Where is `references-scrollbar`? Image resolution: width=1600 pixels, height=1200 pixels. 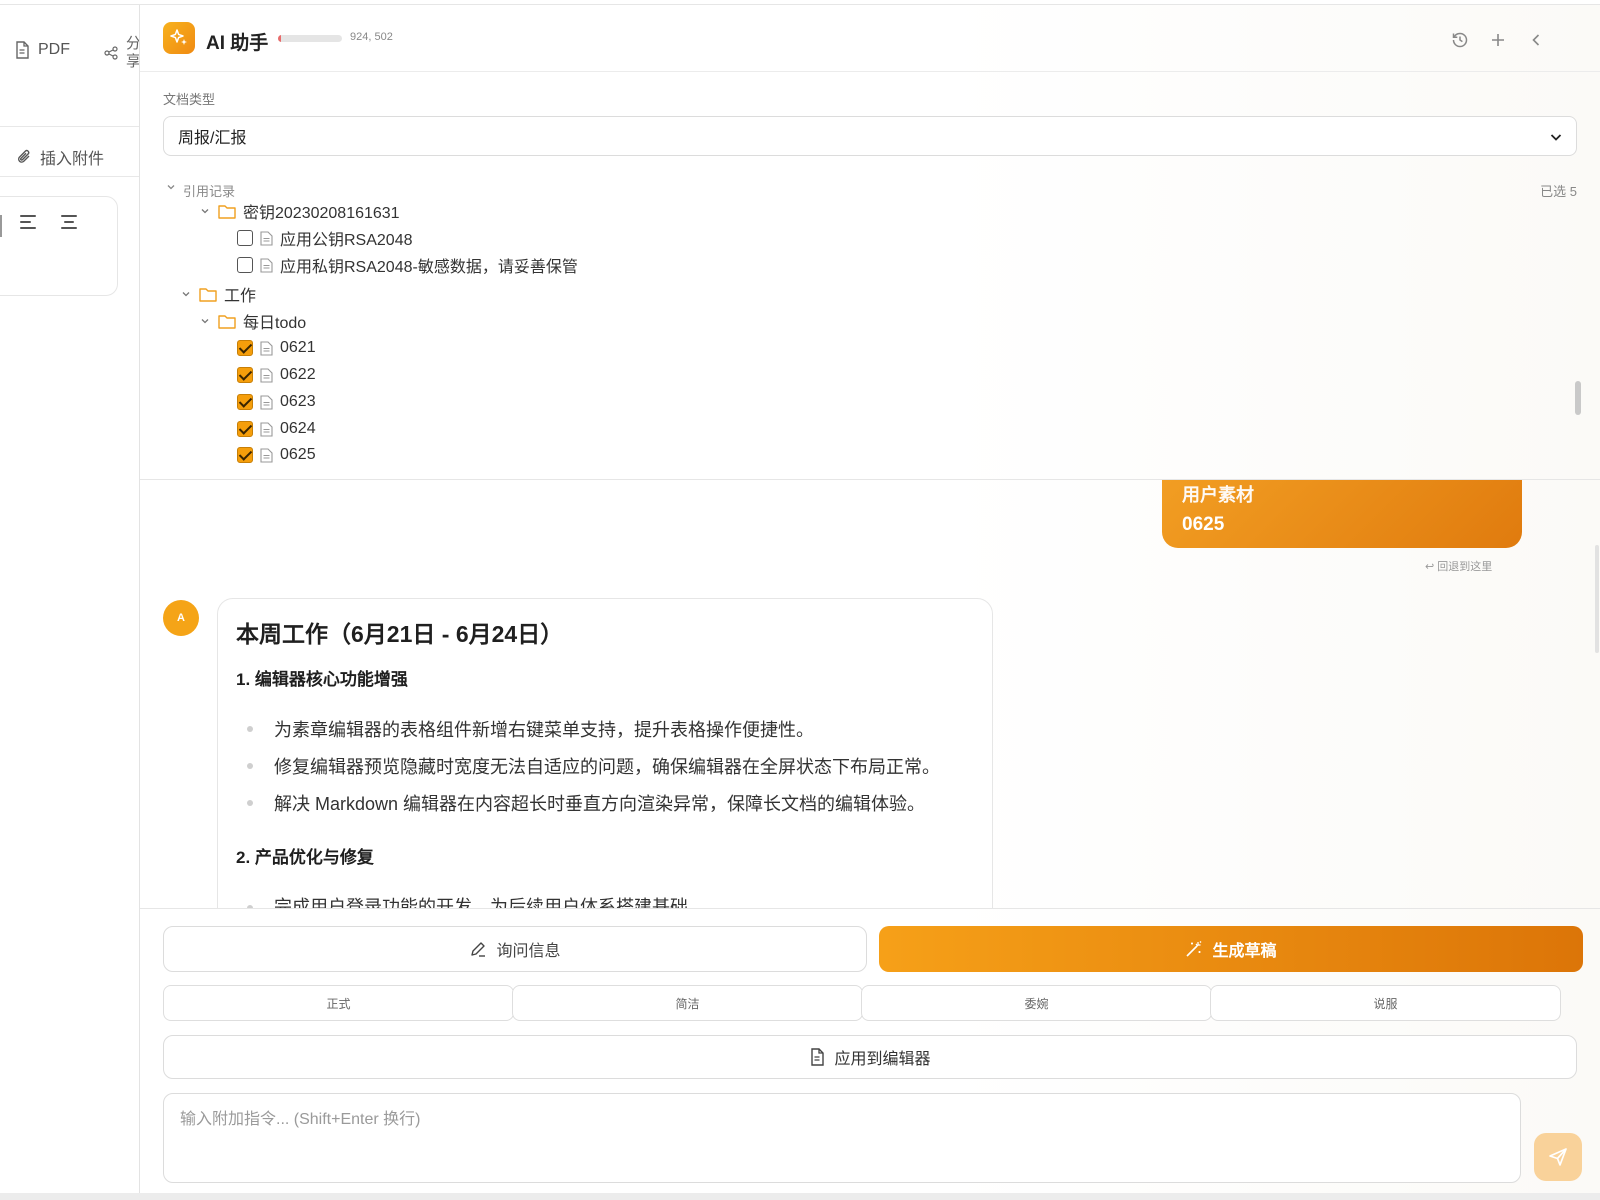
references-scrollbar is located at coordinates (1578, 398).